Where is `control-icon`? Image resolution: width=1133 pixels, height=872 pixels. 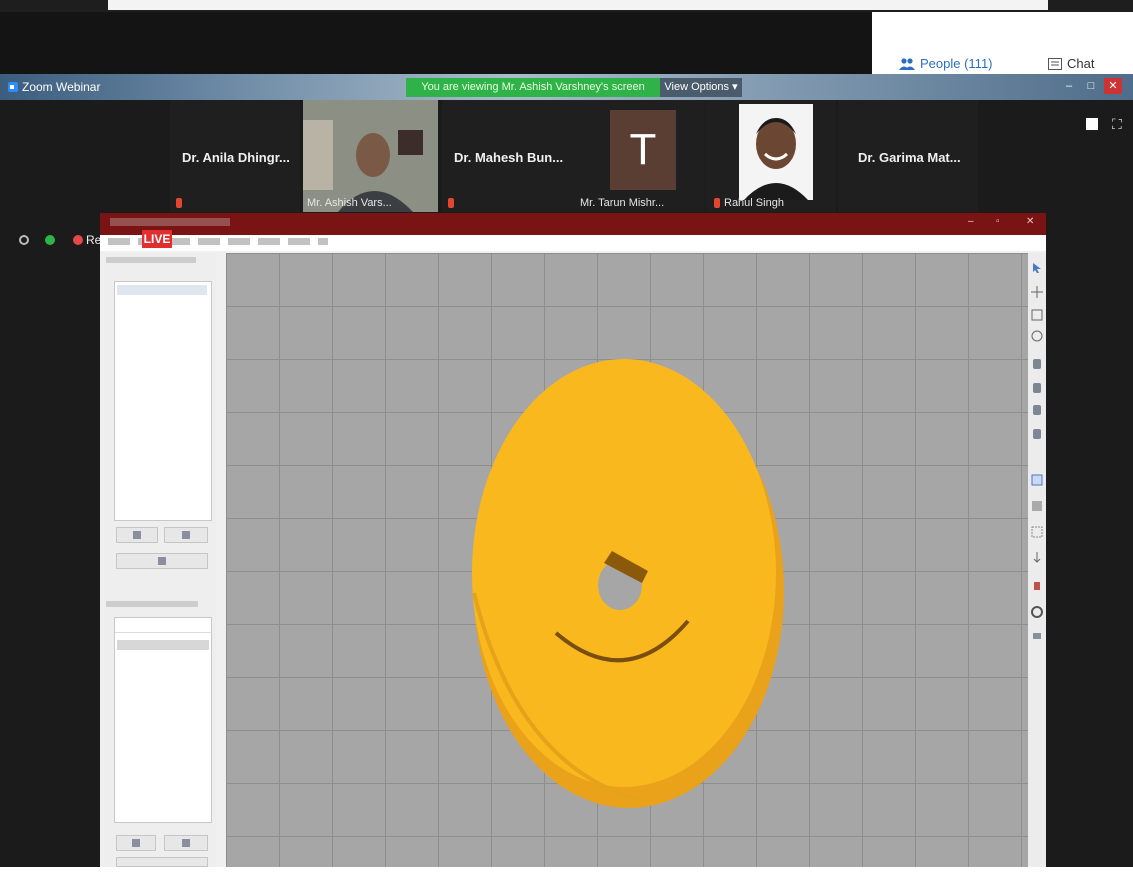
control-icon is located at coordinates (24, 240).